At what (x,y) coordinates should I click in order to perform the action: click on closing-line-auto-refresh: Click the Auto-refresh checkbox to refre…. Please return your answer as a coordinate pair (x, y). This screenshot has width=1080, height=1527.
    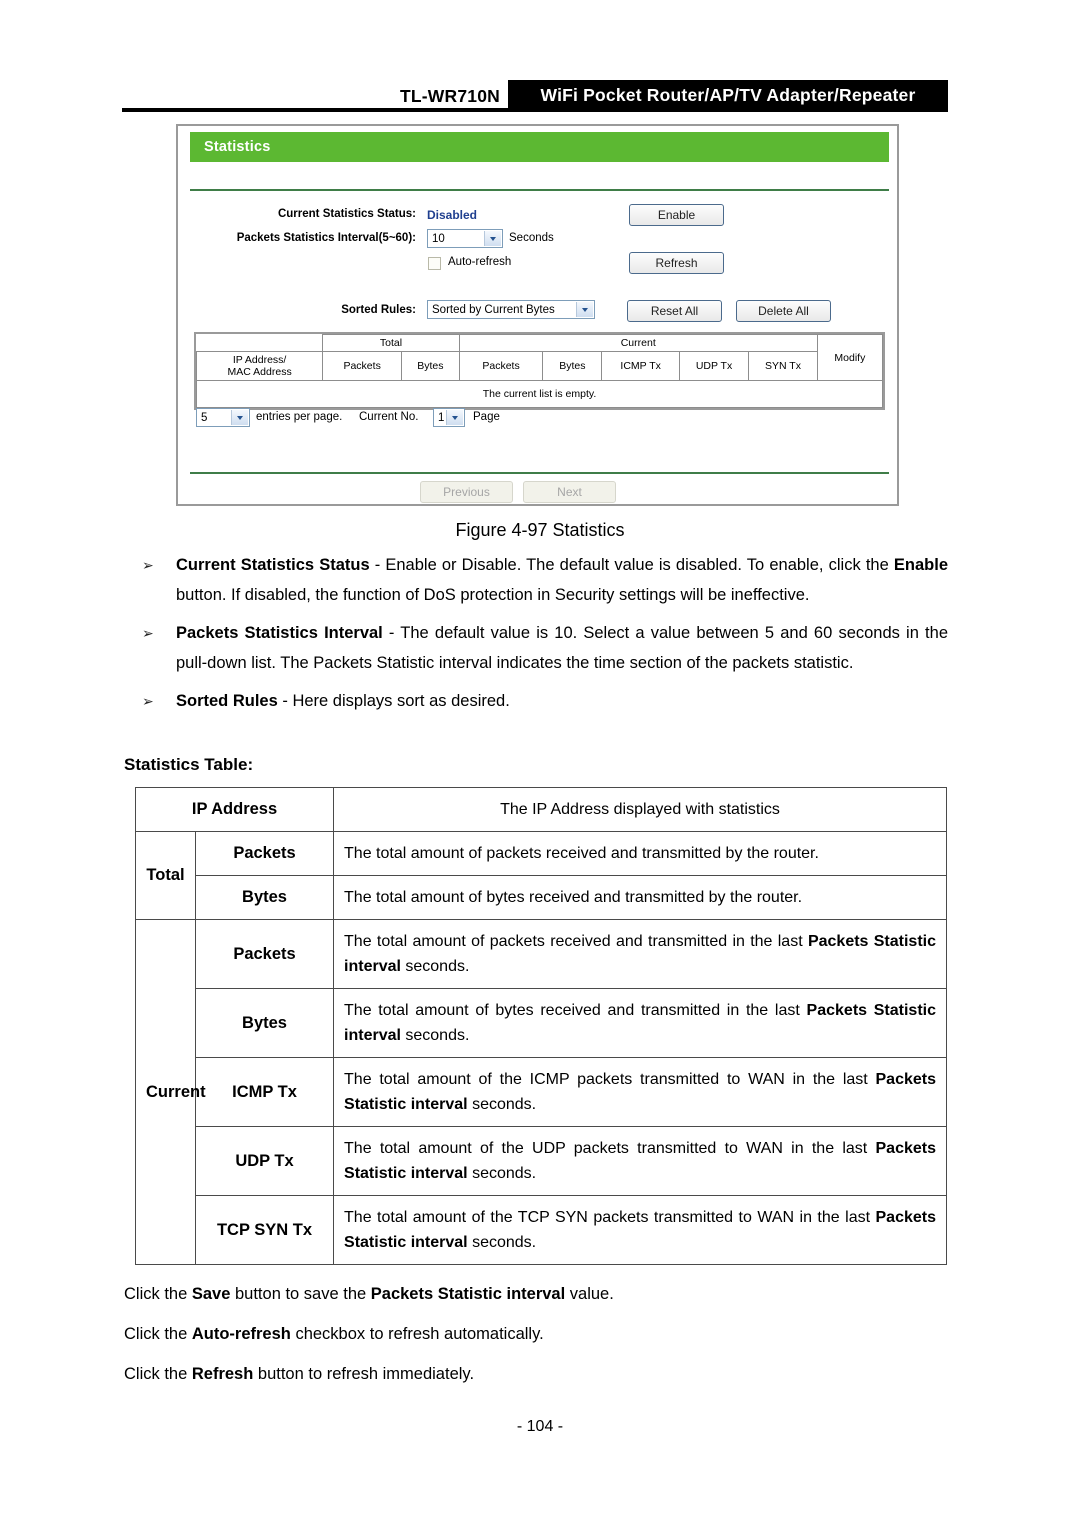
    Looking at the image, I should click on (334, 1334).